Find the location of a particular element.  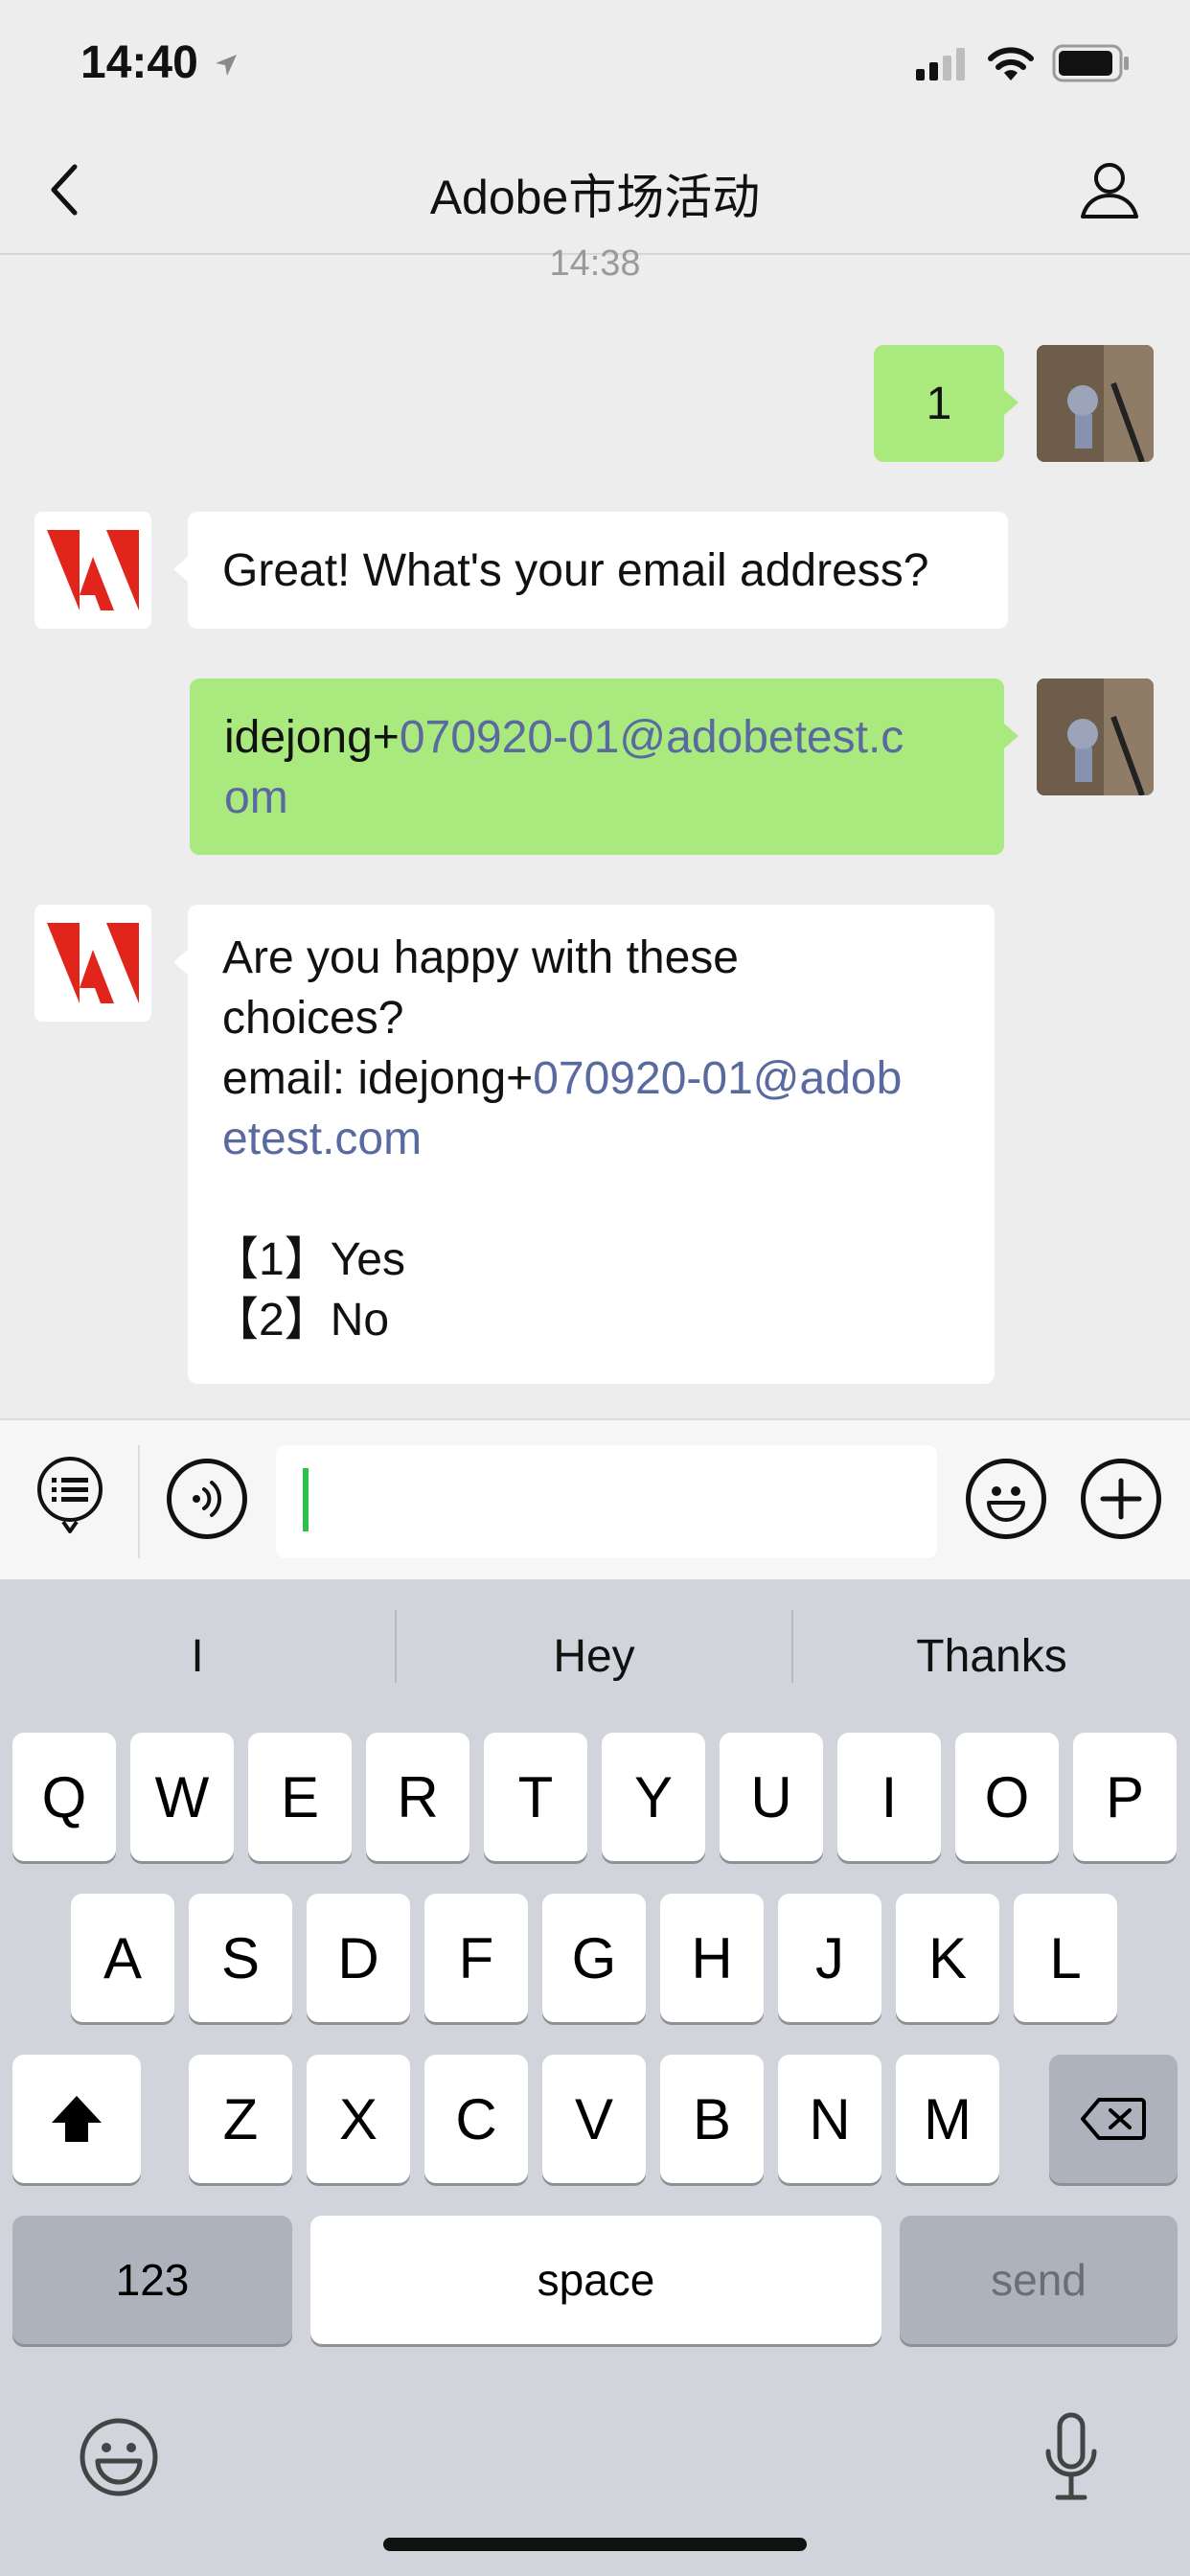

input-divider is located at coordinates (139, 1502).